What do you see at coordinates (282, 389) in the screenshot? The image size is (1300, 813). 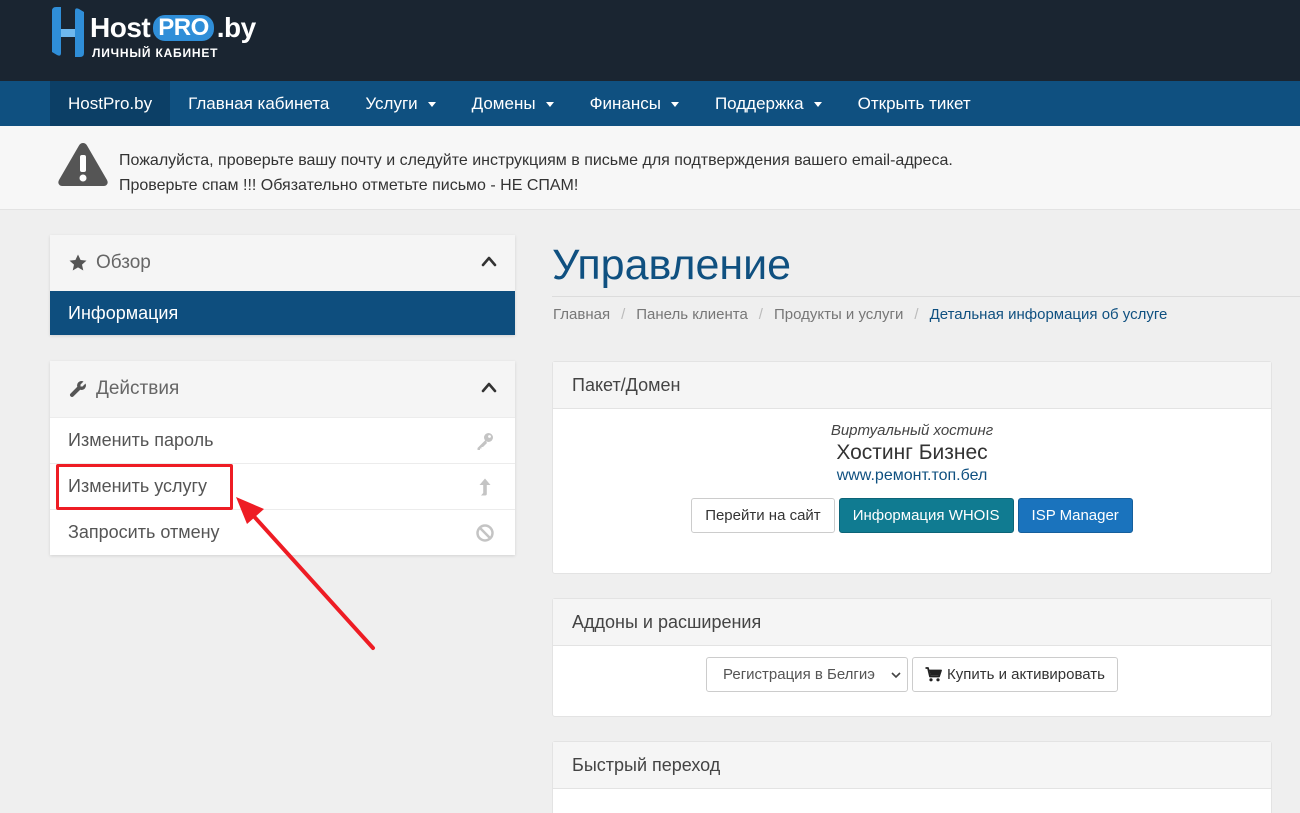 I see `actions-panel-header: Действия` at bounding box center [282, 389].